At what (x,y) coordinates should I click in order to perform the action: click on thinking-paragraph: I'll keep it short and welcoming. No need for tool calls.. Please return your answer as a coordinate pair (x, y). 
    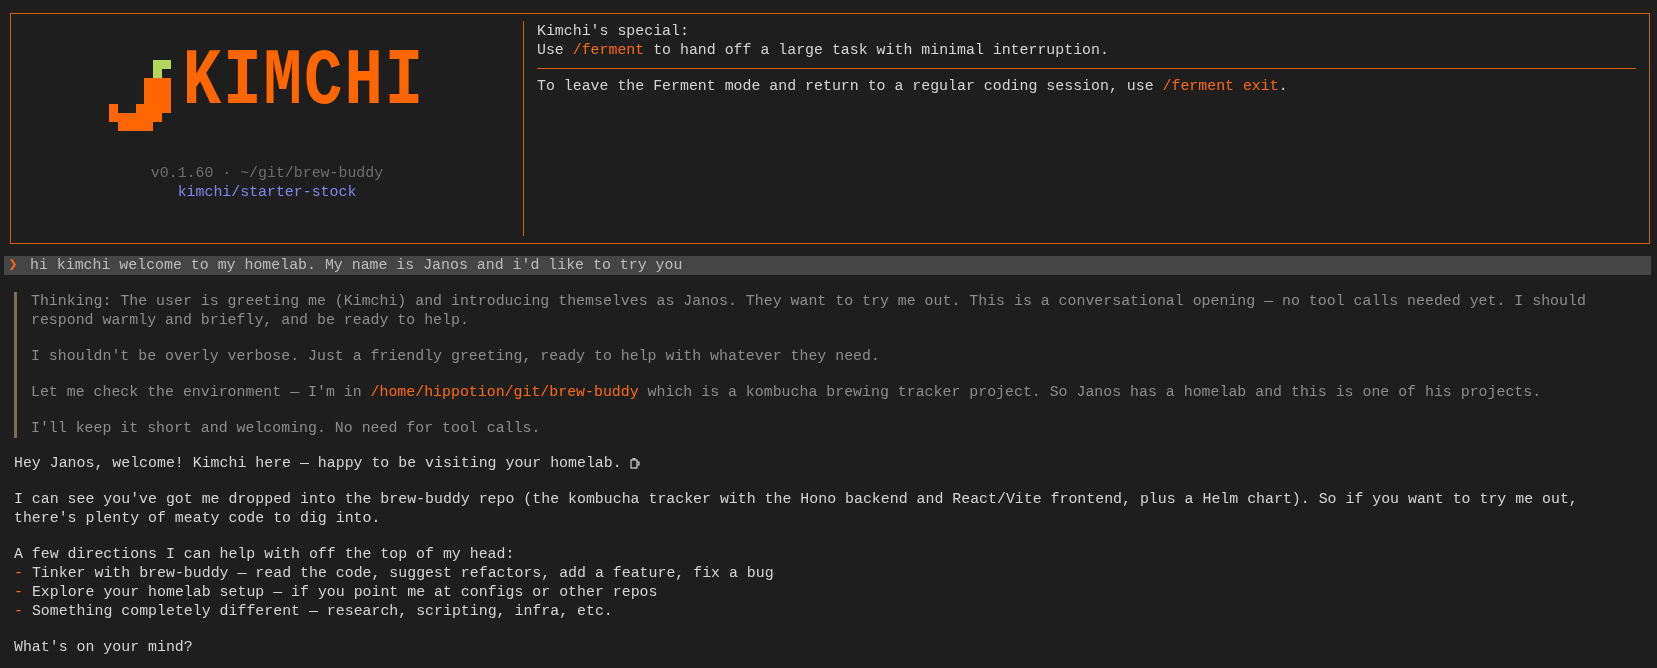
    Looking at the image, I should click on (286, 428).